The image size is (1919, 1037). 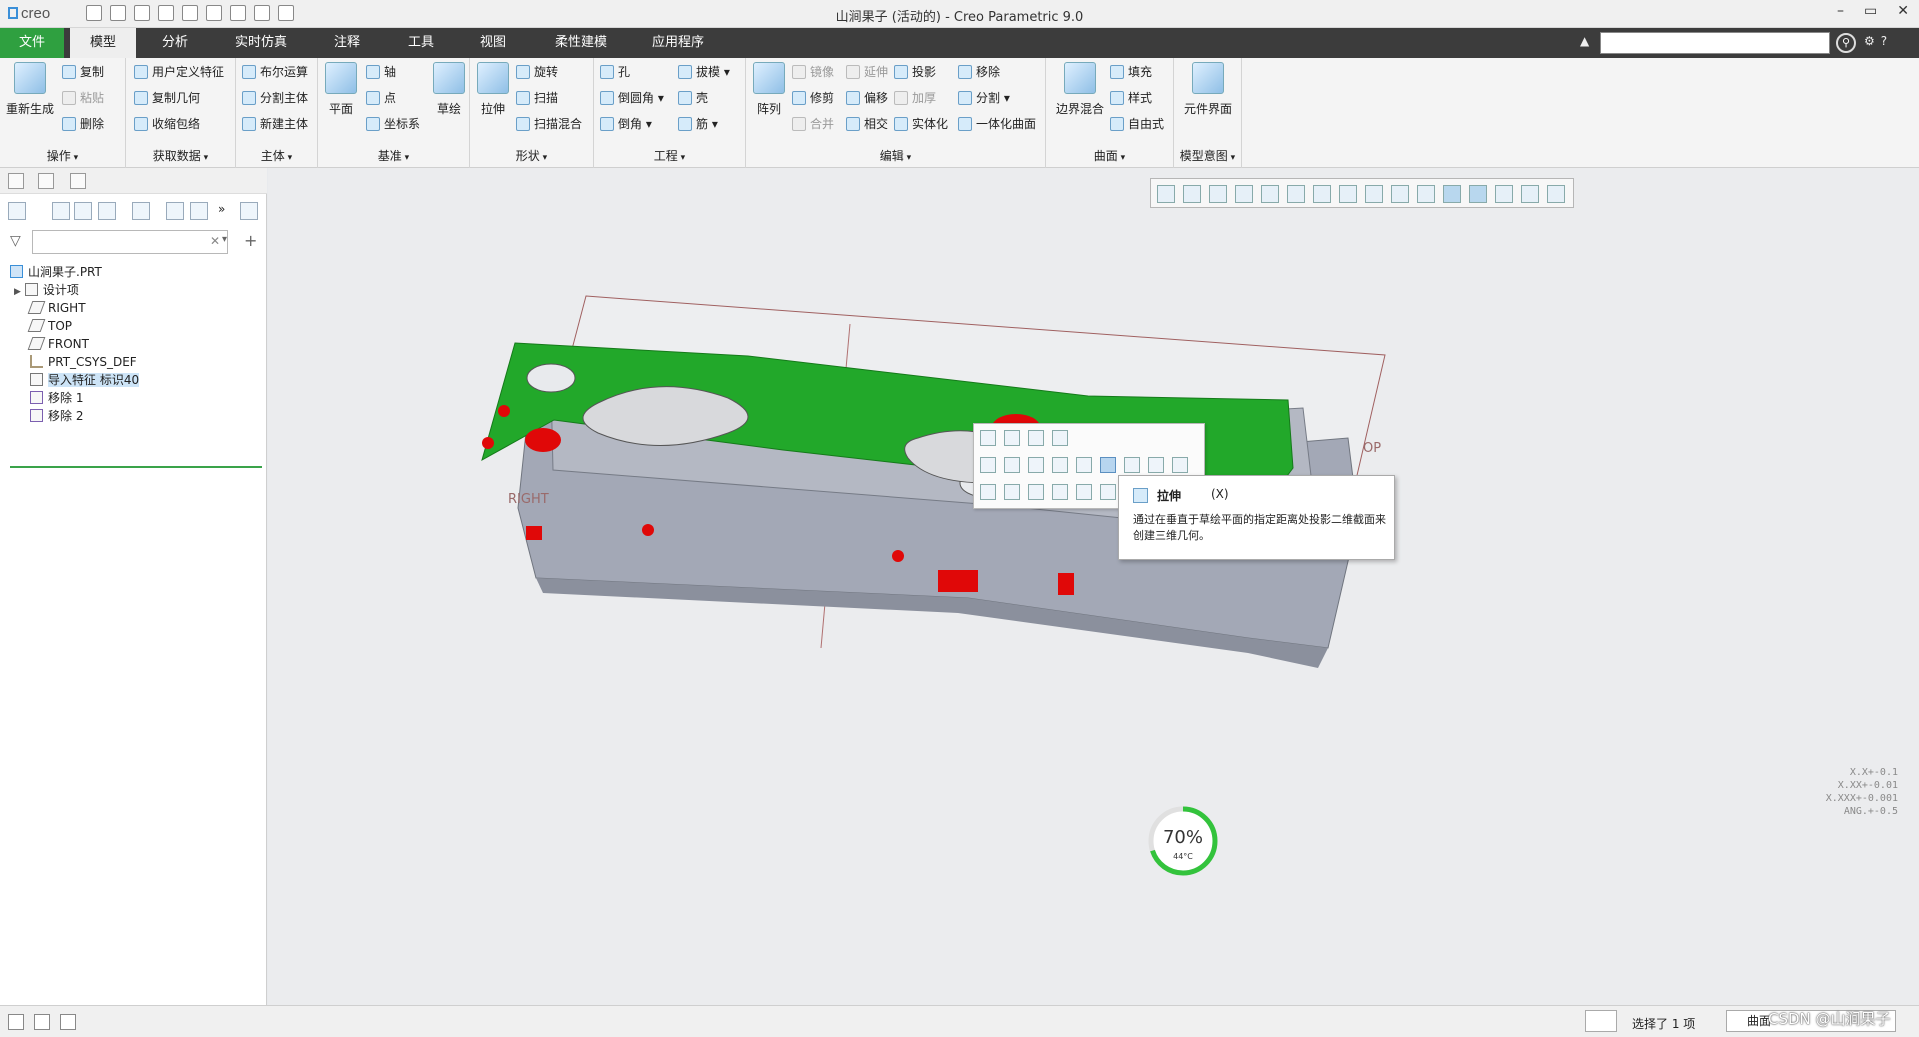 I want to click on group-label-datum: 基准, so click(x=393, y=155).